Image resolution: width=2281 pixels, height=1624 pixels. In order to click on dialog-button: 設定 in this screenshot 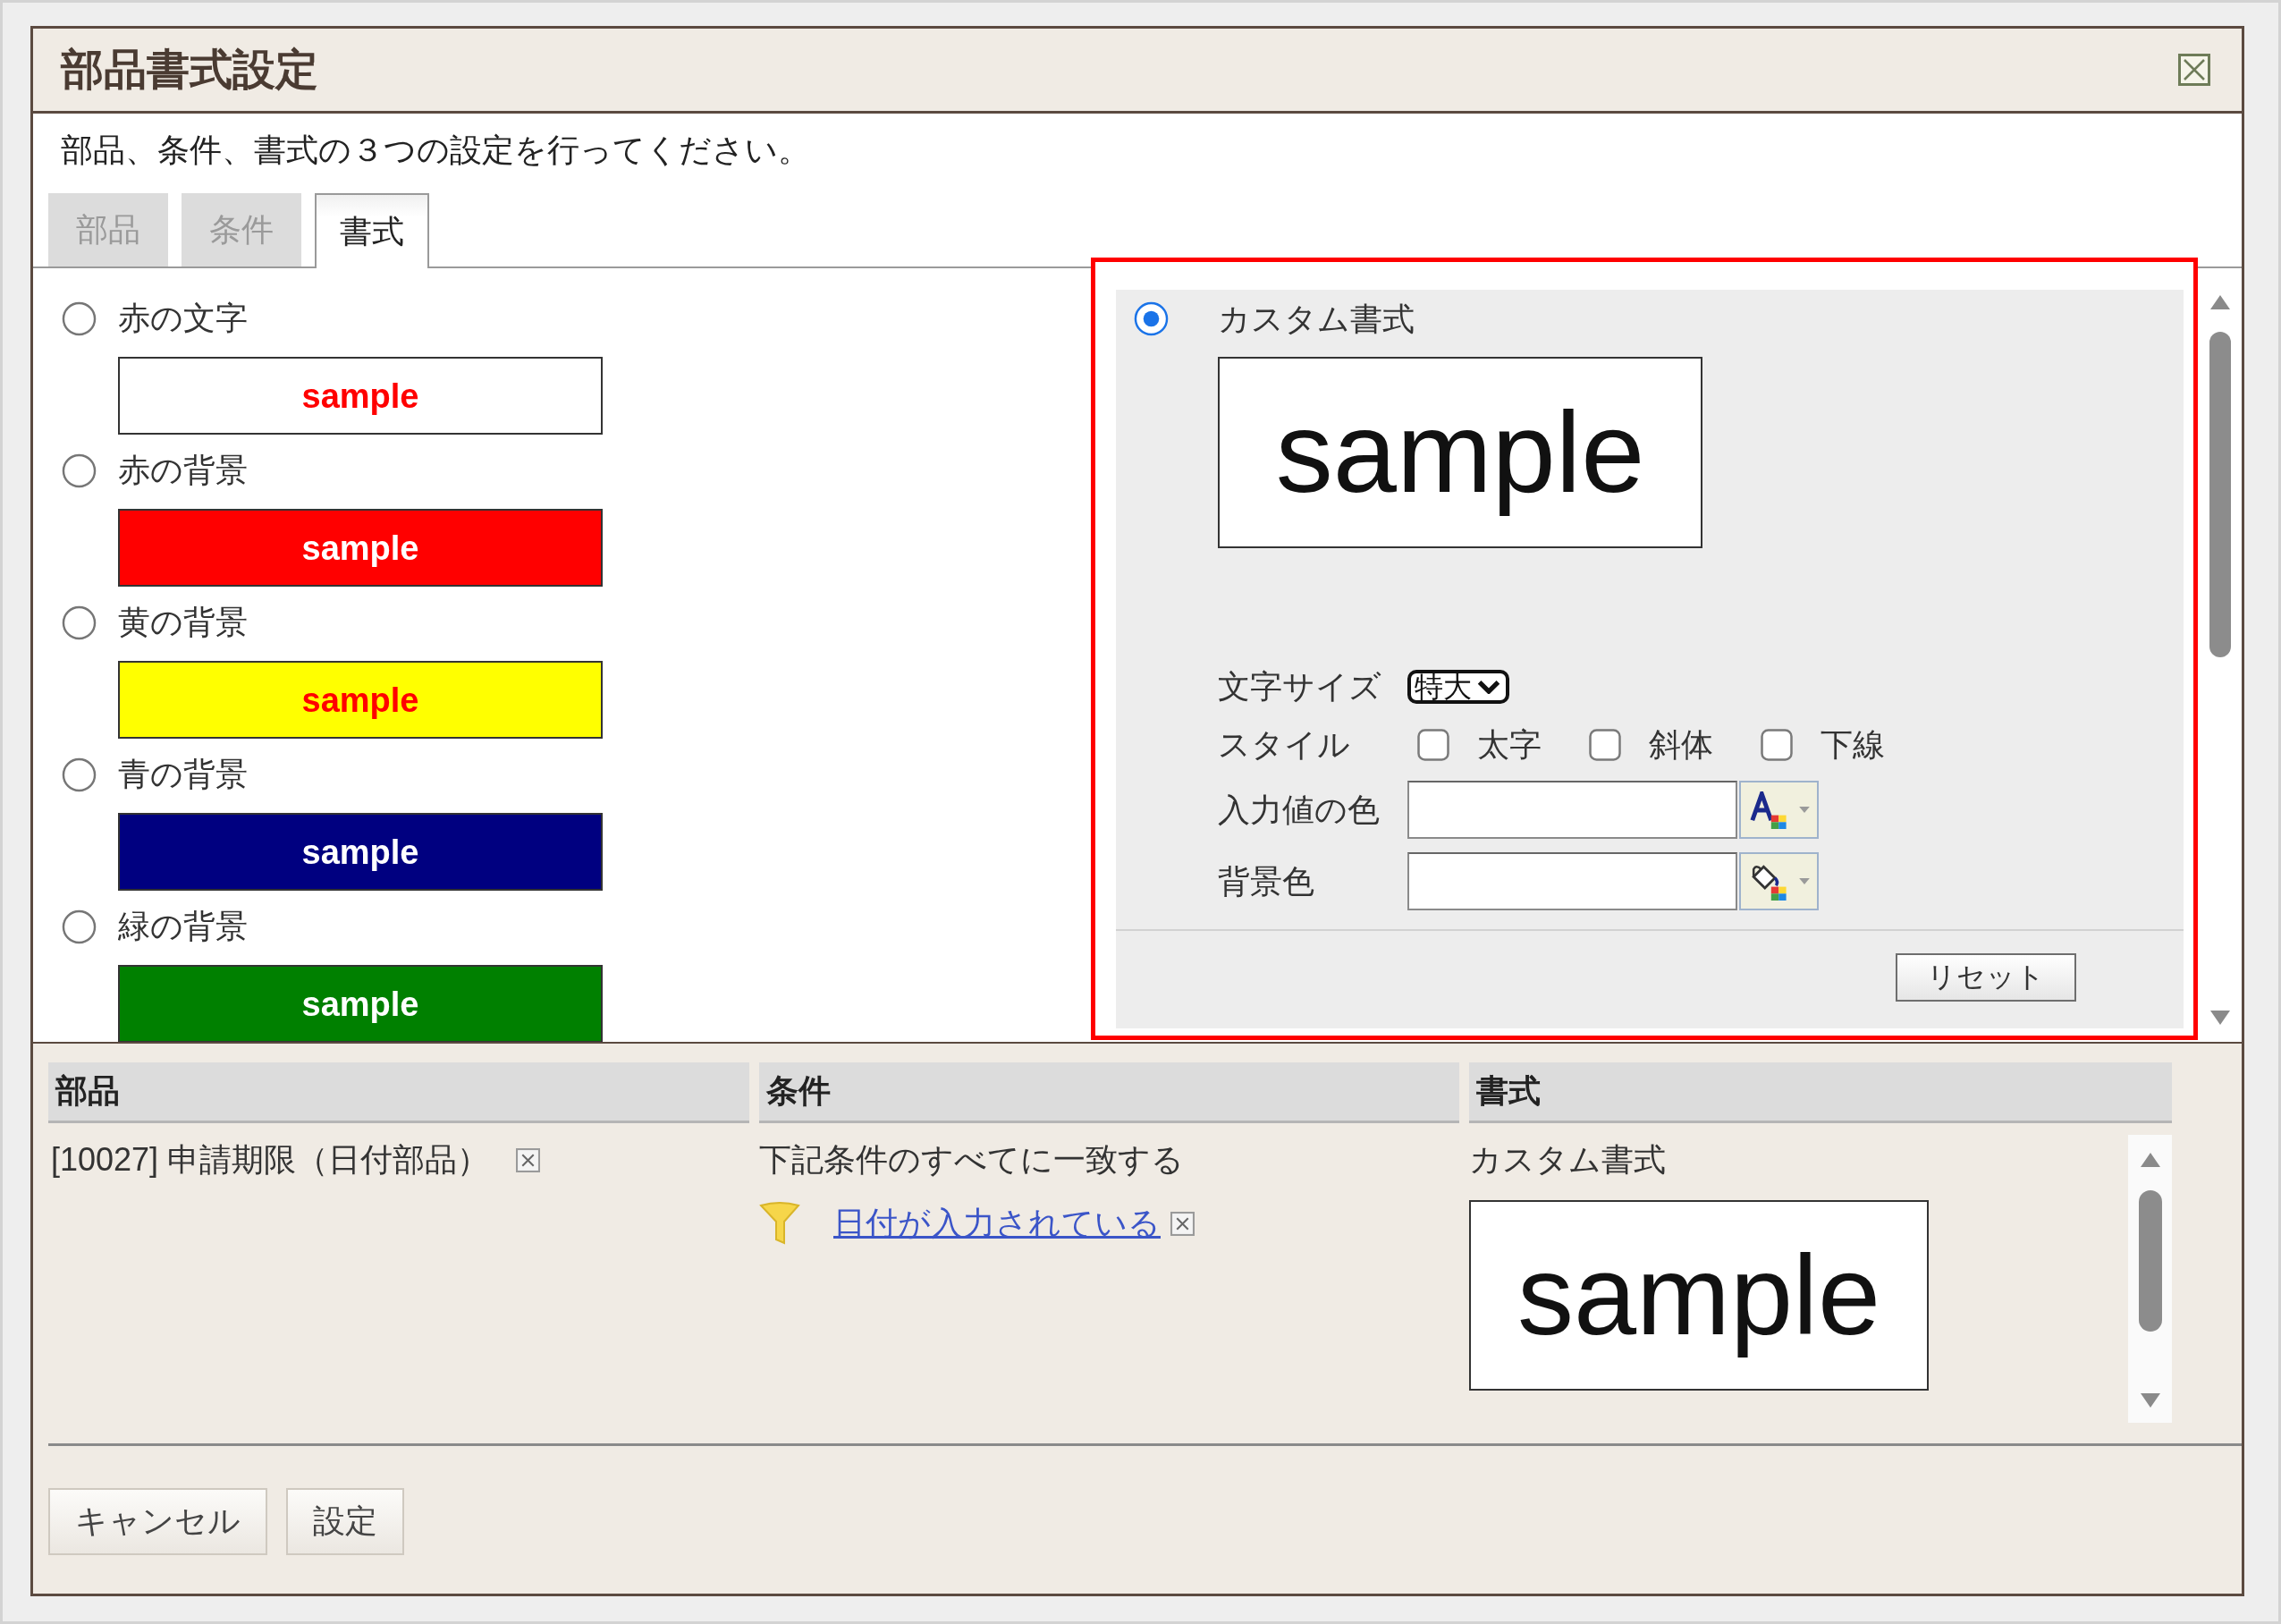, I will do `click(345, 1521)`.